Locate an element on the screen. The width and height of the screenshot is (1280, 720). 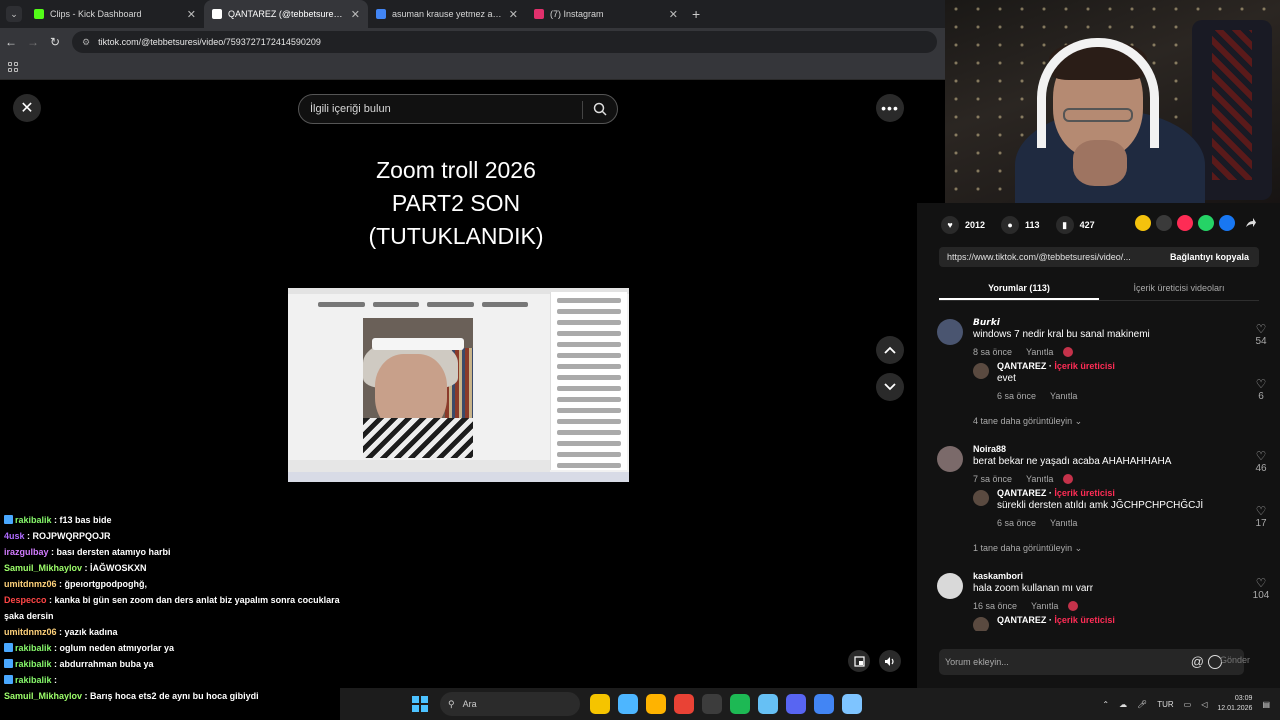
tab-search-dropdown-icon: ⌄ is located at coordinates (14, 14).